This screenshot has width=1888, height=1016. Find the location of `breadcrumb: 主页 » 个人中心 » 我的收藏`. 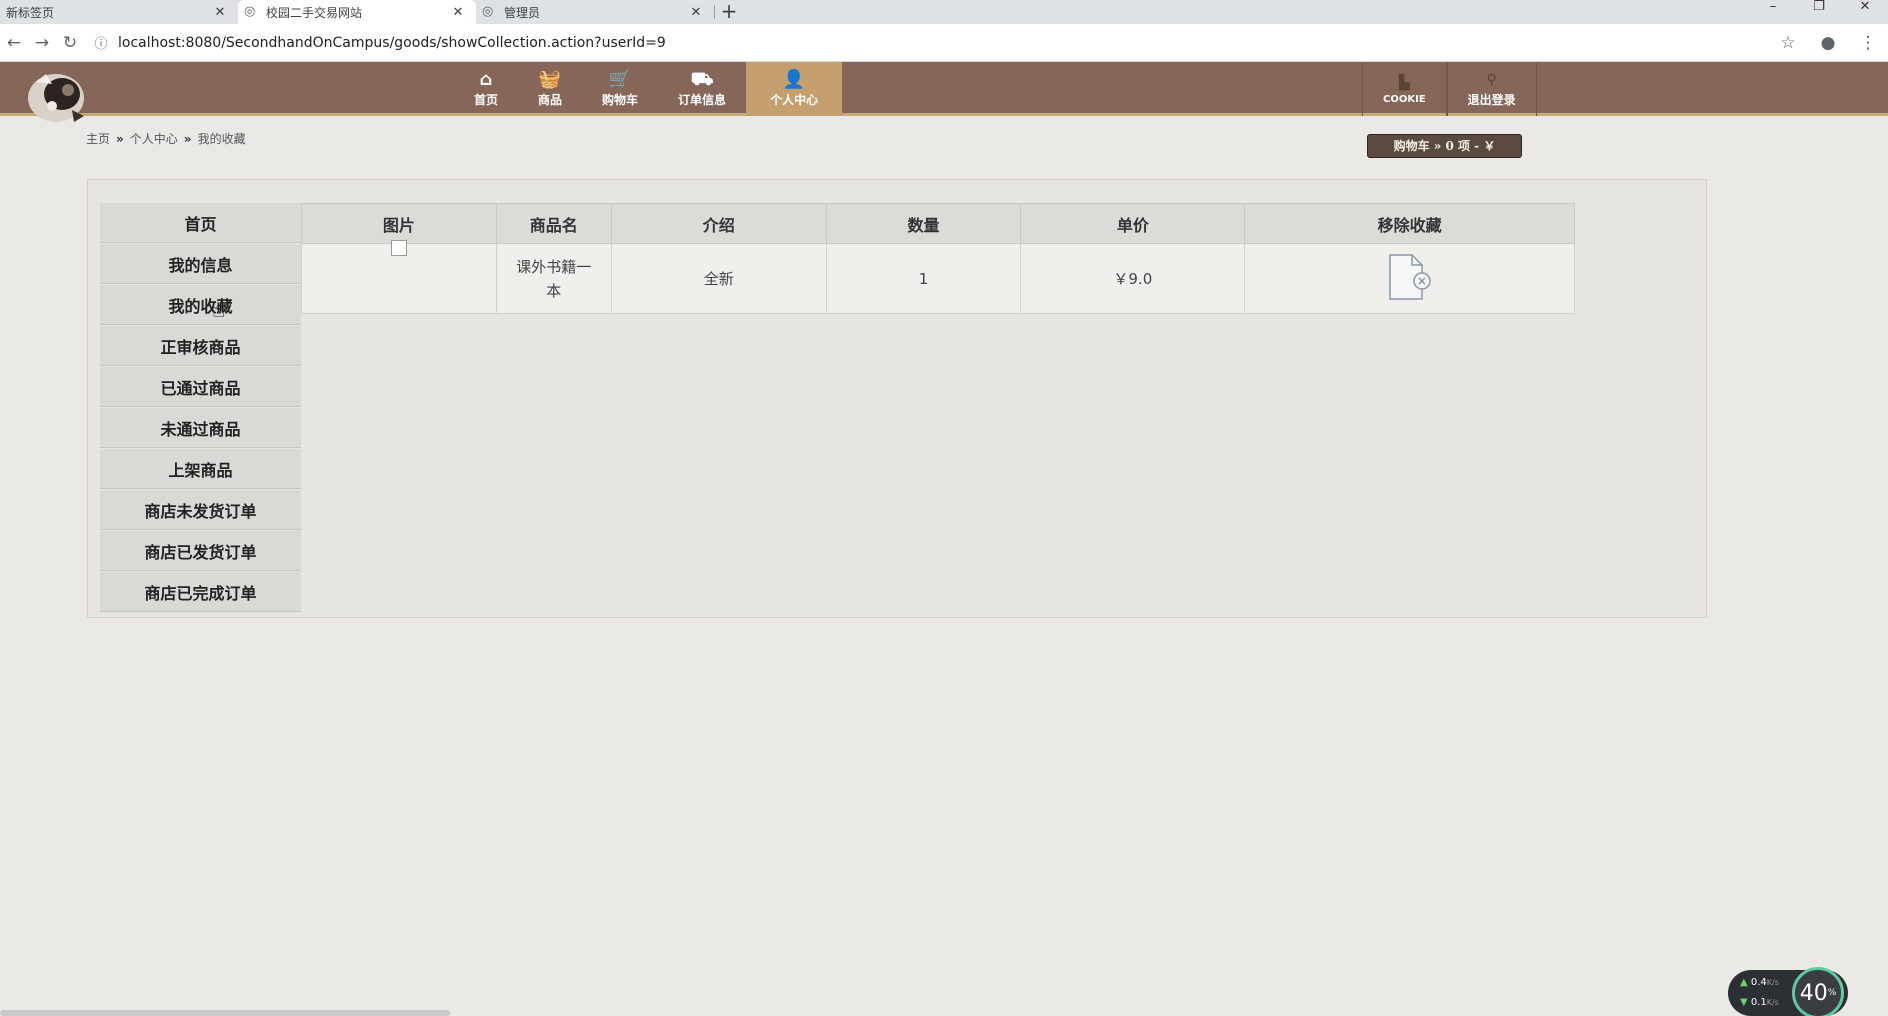

breadcrumb: 主页 » 个人中心 » 我的收藏 is located at coordinates (166, 138).